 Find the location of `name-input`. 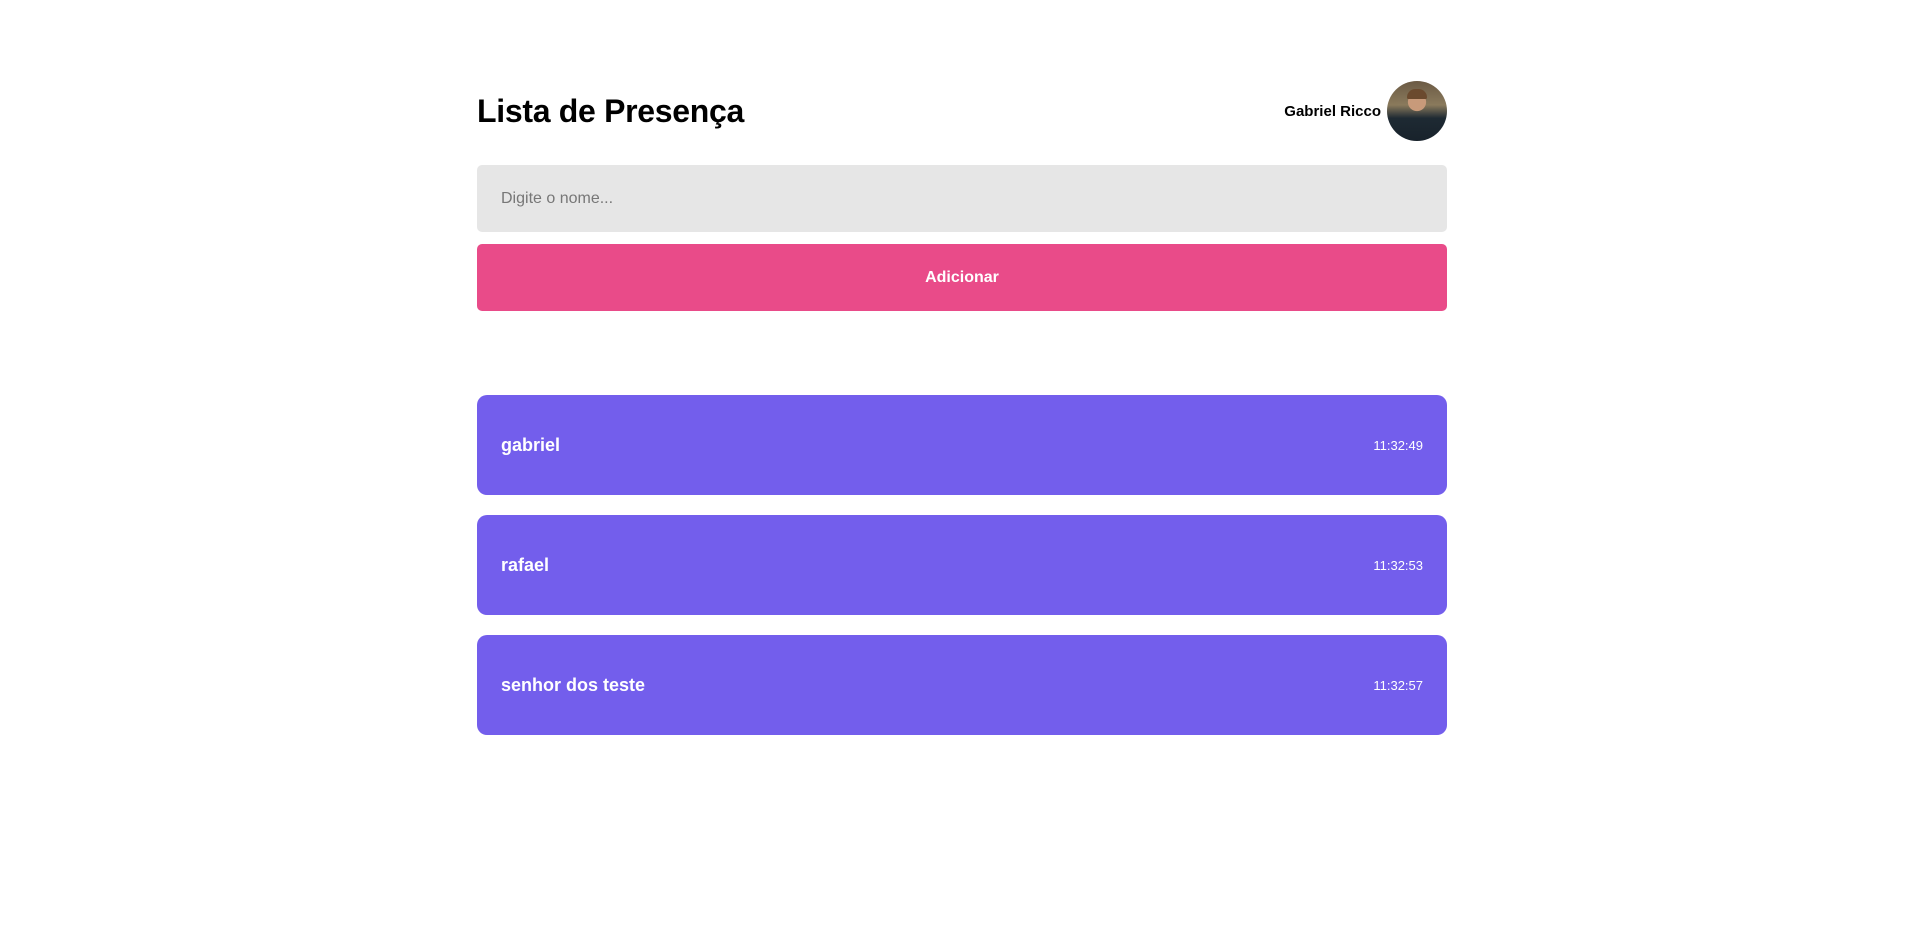

name-input is located at coordinates (962, 198).